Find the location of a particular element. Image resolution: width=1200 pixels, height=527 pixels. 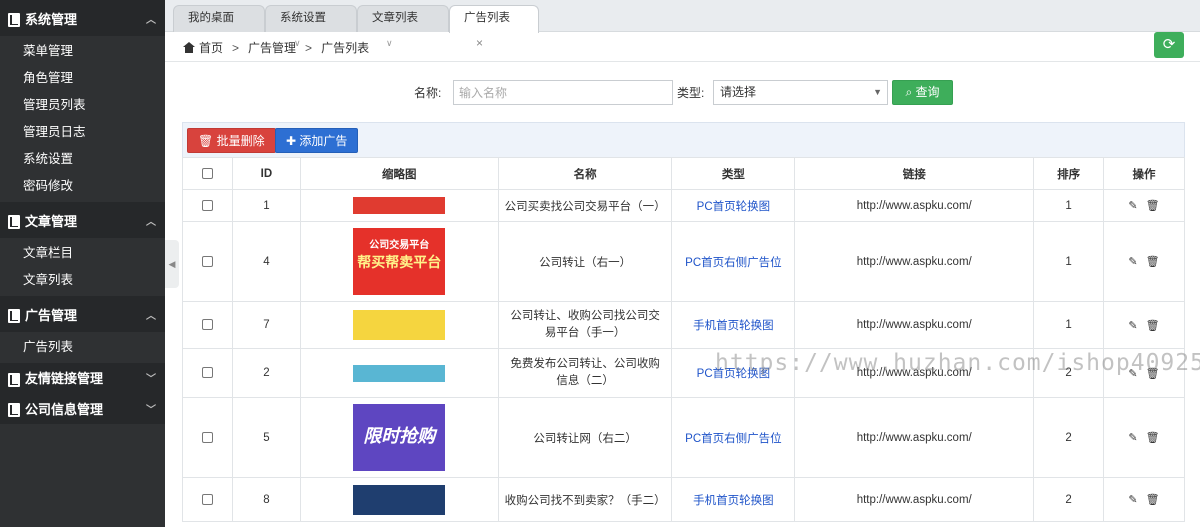

column-header-sort: 排序 is located at coordinates (1069, 173).